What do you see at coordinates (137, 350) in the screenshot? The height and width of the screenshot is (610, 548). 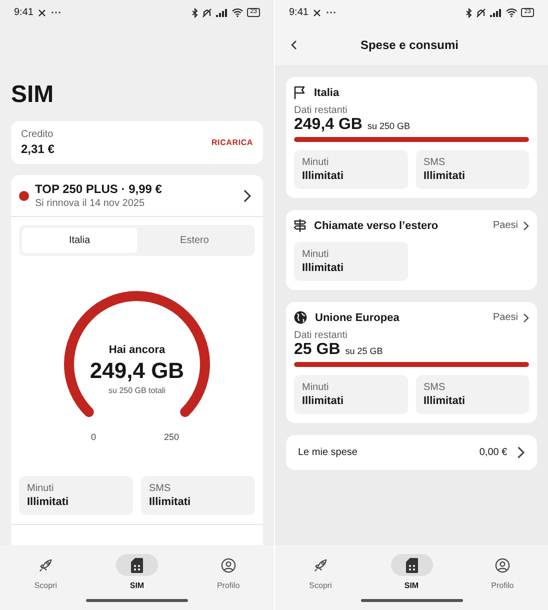 I see `gauge-caption: Hai ancora` at bounding box center [137, 350].